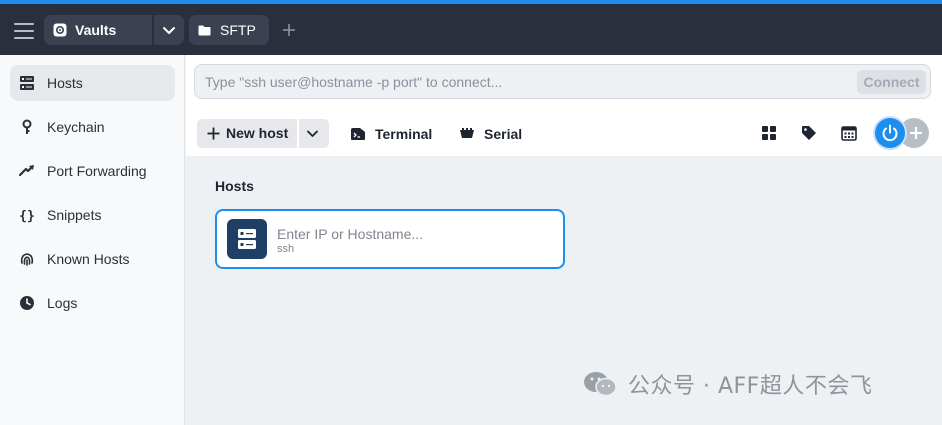  I want to click on clock-icon, so click(27, 303).